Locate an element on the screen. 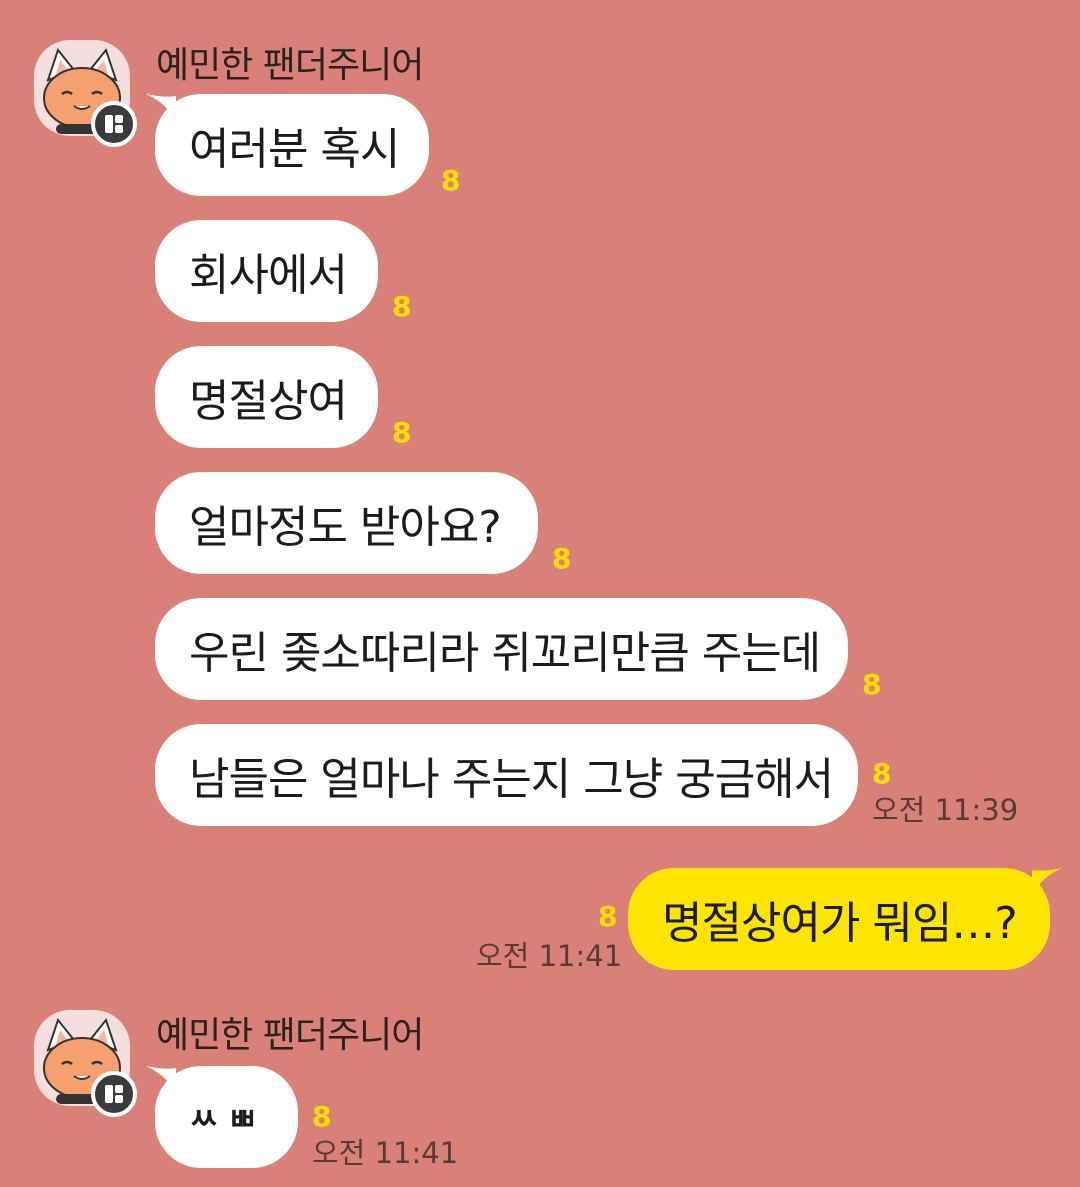  message-bubble: 얼마정도 받아요? is located at coordinates (346, 523).